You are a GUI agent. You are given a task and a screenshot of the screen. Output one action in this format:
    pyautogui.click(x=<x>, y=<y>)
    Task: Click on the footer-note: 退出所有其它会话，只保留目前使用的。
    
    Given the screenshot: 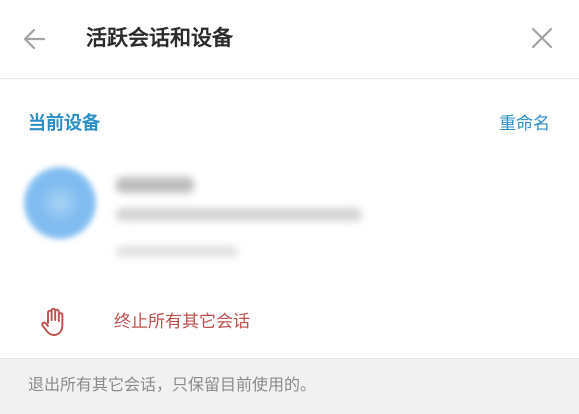 What is the action you would take?
    pyautogui.click(x=172, y=384)
    